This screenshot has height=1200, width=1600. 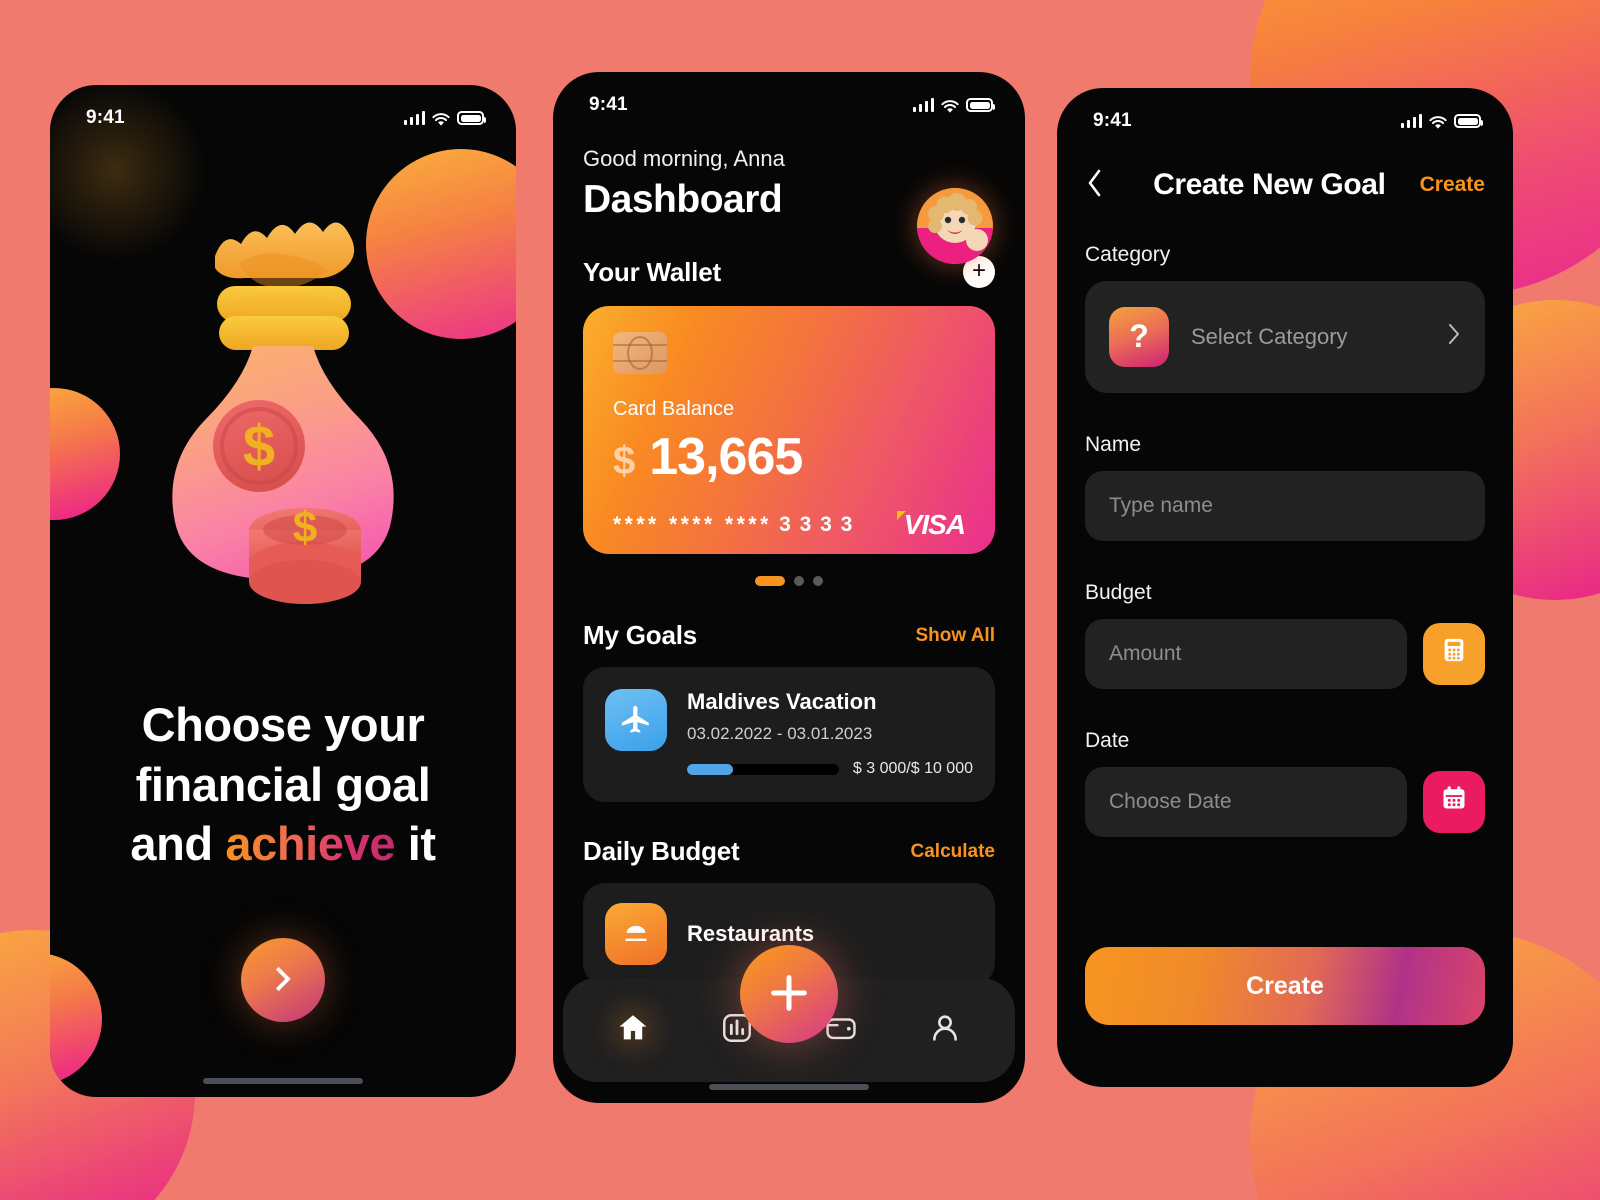 What do you see at coordinates (782, 701) in the screenshot?
I see `goal-name: Maldives Vacation` at bounding box center [782, 701].